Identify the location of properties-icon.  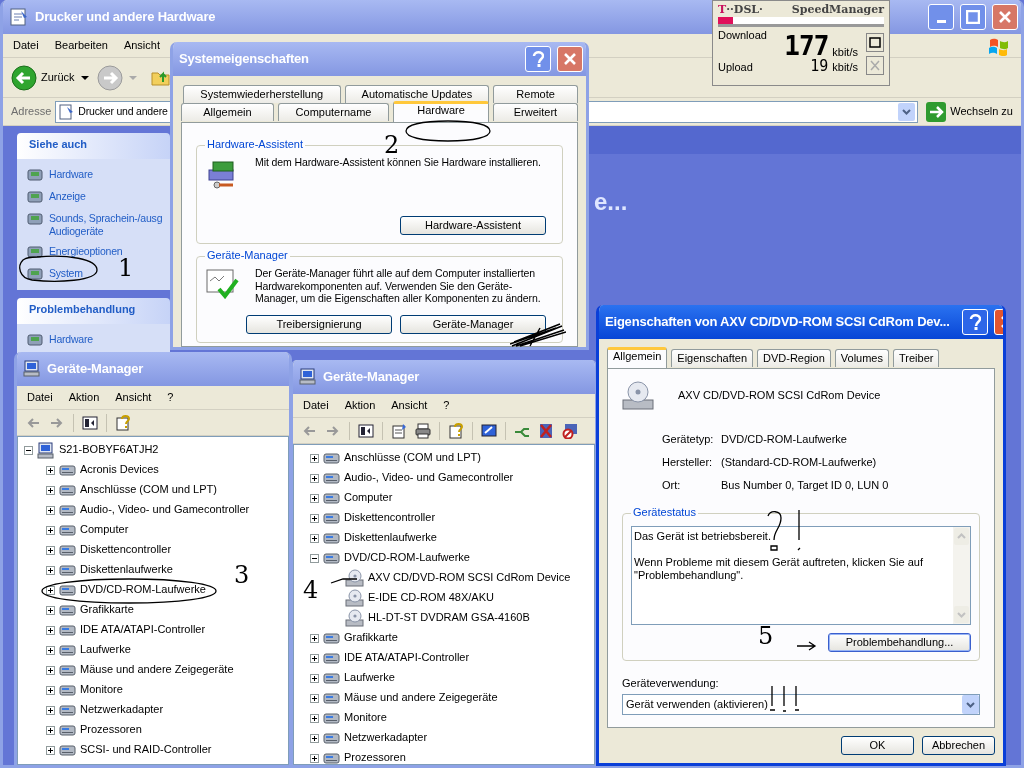
(399, 430).